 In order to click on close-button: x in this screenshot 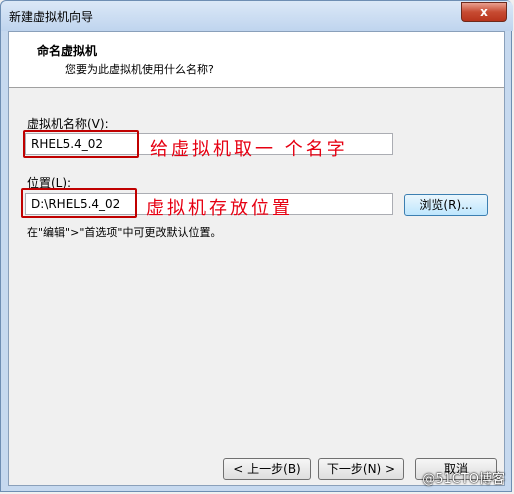, I will do `click(484, 12)`.